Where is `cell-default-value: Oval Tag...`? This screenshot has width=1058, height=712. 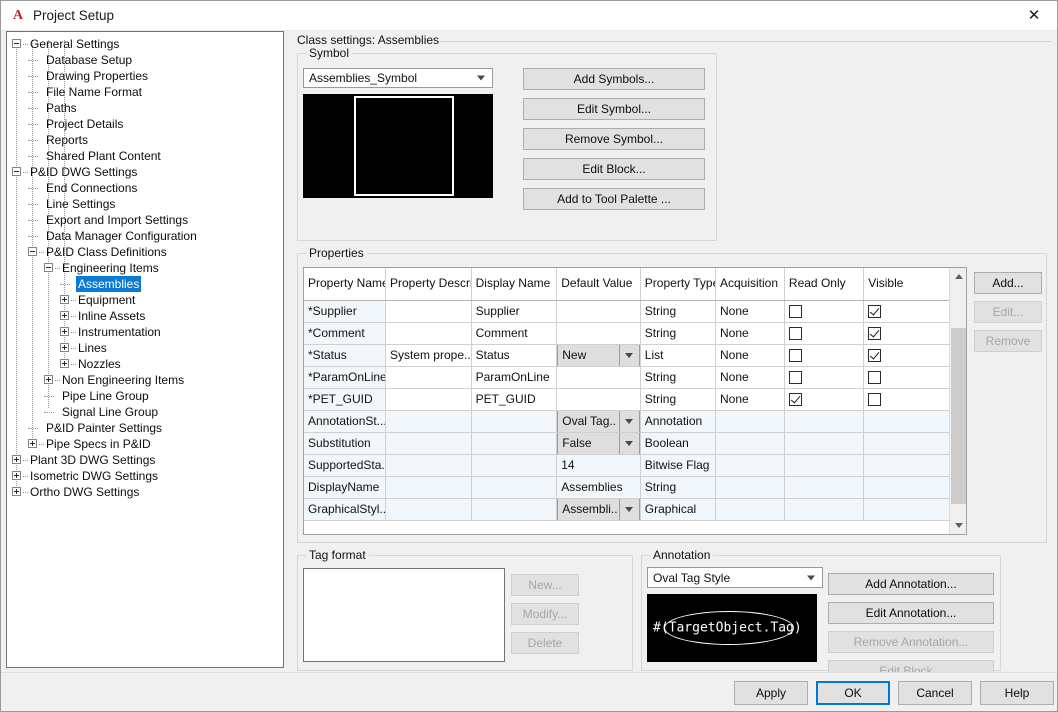
cell-default-value: Oval Tag... is located at coordinates (598, 421).